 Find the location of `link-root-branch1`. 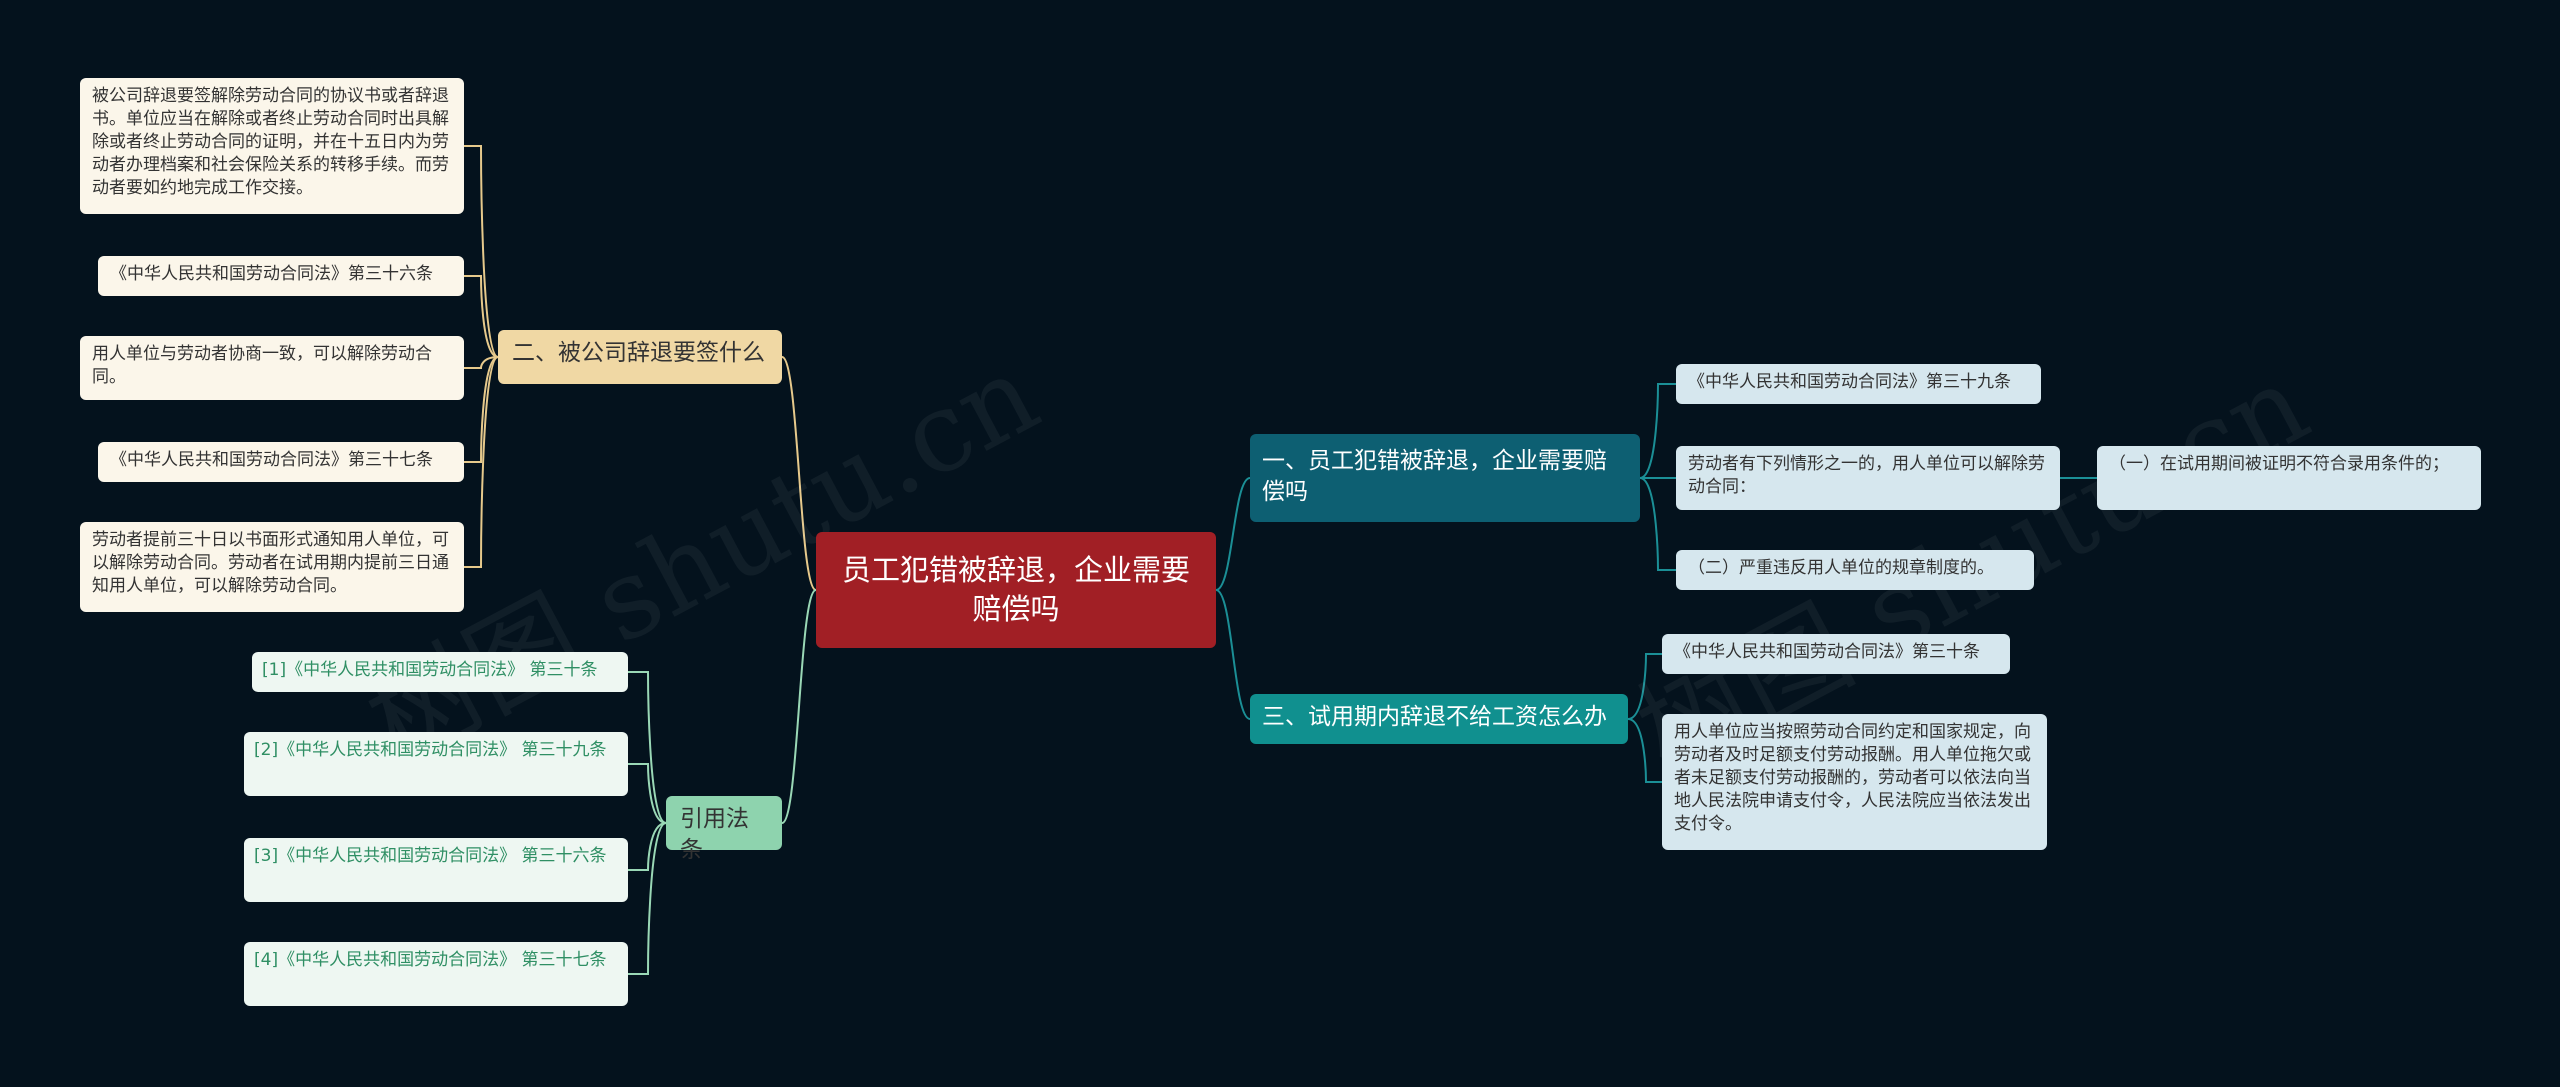

link-root-branch1 is located at coordinates (1233, 534).